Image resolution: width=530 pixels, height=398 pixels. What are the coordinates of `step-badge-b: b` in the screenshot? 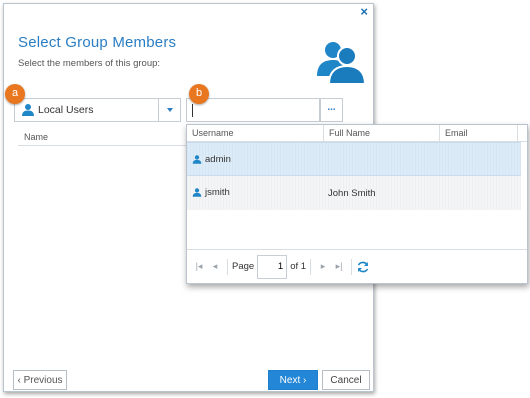 It's located at (199, 94).